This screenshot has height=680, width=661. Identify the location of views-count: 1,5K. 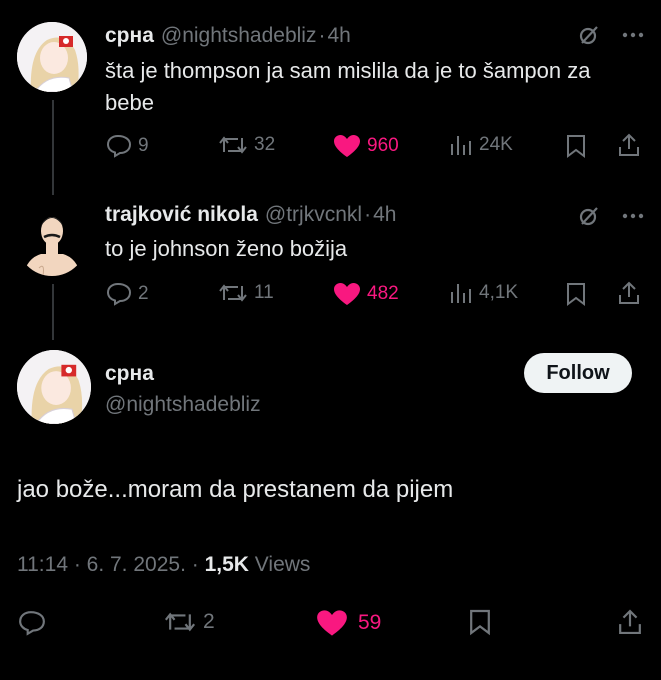
(226, 564).